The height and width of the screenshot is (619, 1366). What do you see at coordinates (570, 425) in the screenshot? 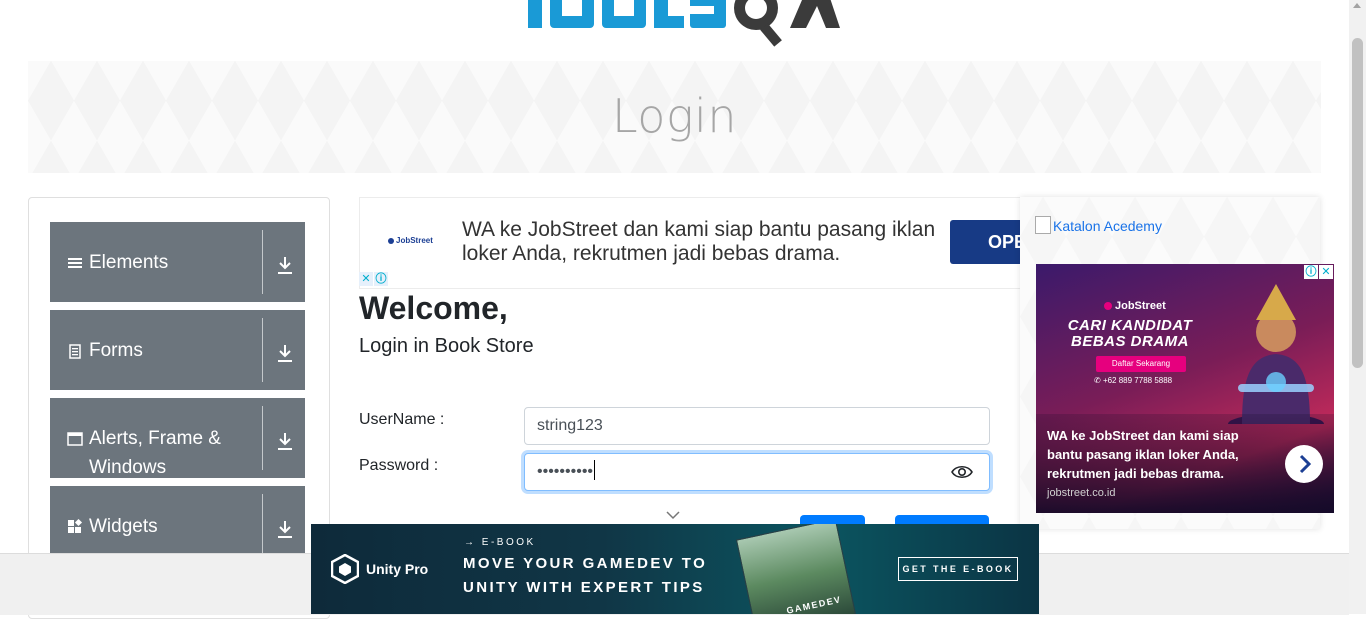
I see `username-value: string123` at bounding box center [570, 425].